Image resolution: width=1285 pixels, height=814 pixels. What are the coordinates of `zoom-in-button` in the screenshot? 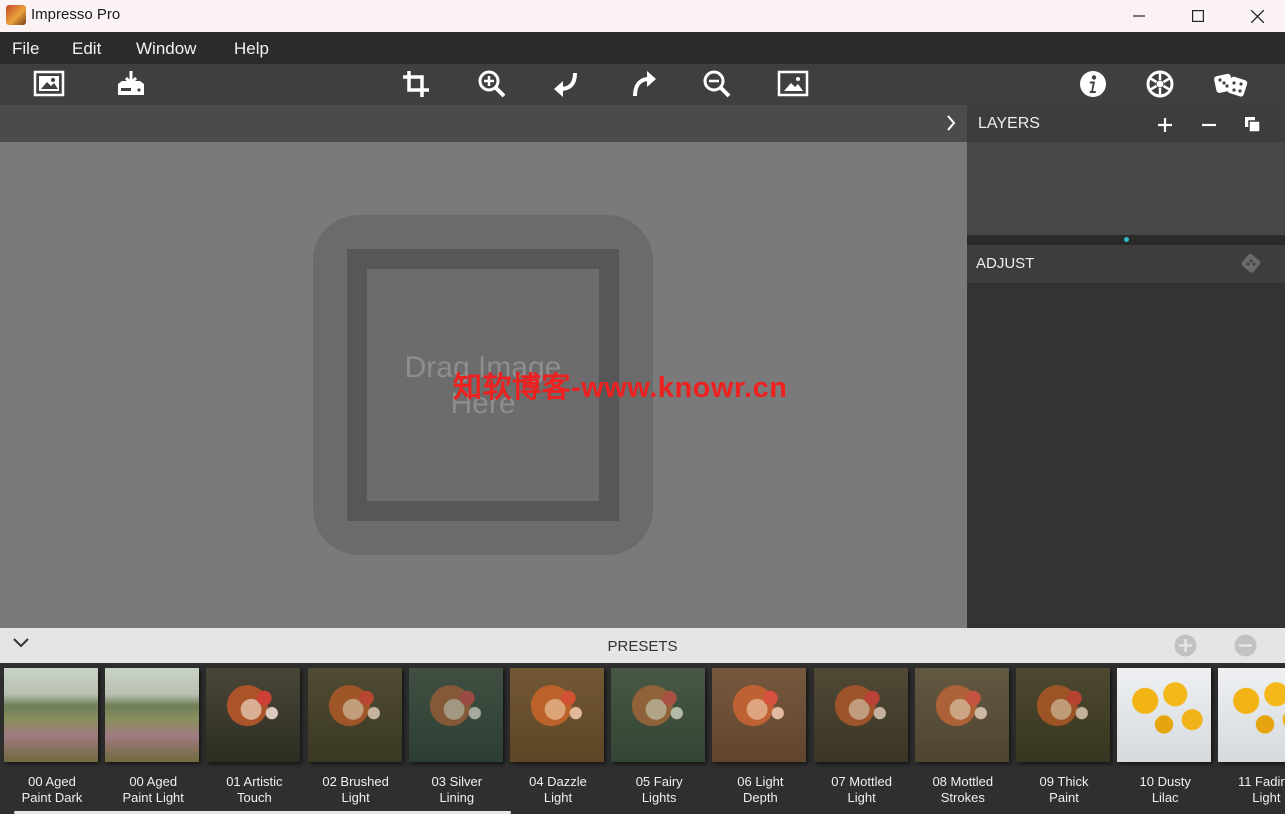 It's located at (492, 84).